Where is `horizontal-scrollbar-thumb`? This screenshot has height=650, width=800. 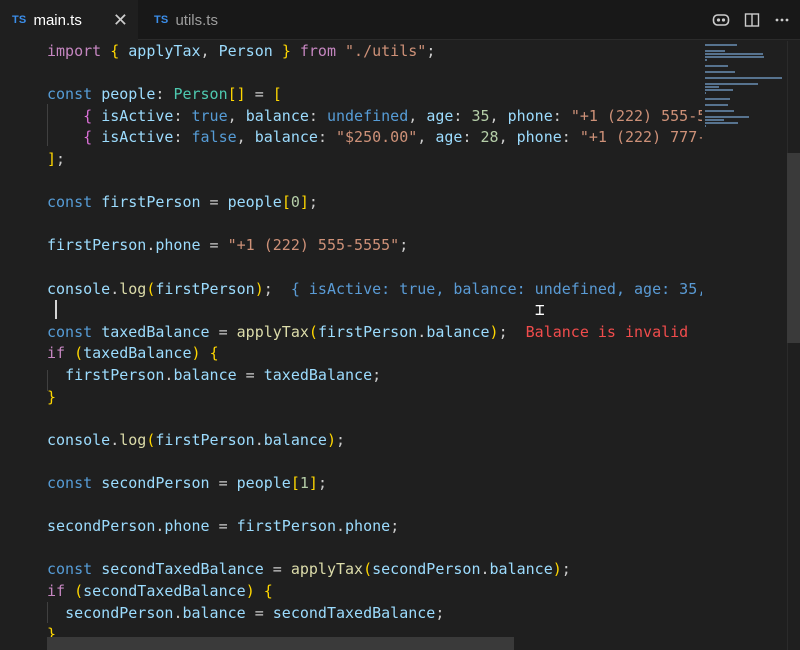
horizontal-scrollbar-thumb is located at coordinates (280, 643).